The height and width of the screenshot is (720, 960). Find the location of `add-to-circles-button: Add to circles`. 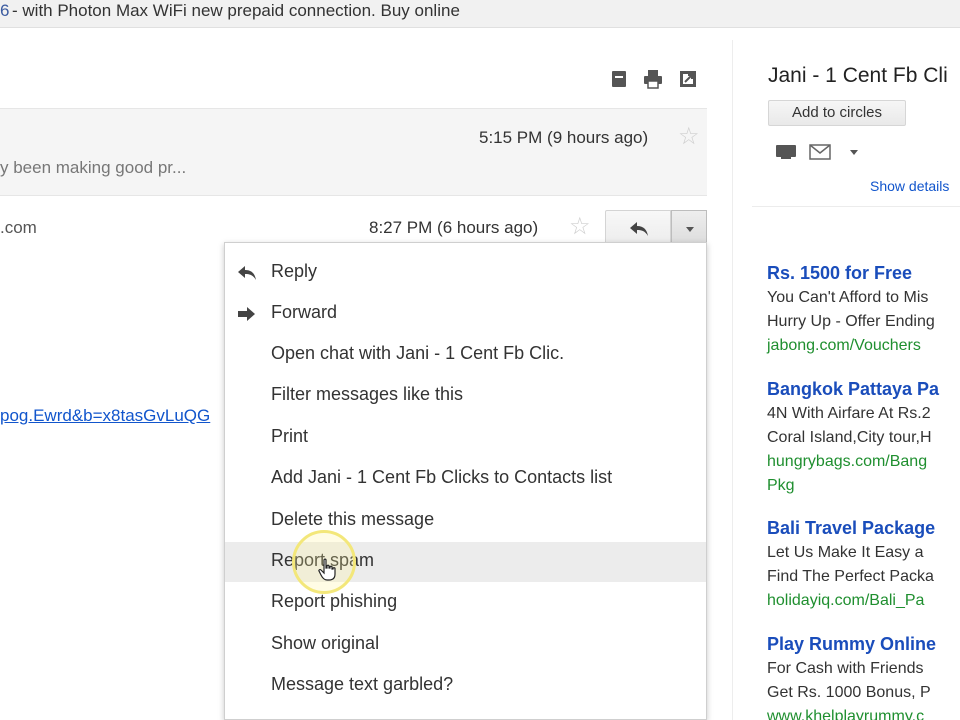

add-to-circles-button: Add to circles is located at coordinates (837, 113).